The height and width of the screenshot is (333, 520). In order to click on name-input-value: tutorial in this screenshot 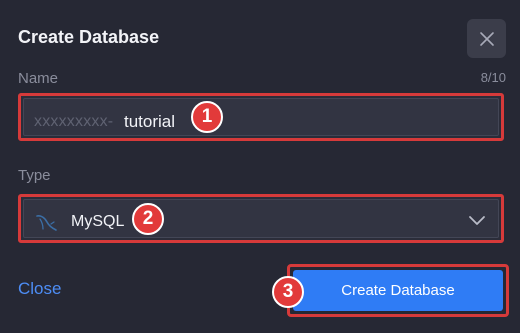, I will do `click(150, 121)`.